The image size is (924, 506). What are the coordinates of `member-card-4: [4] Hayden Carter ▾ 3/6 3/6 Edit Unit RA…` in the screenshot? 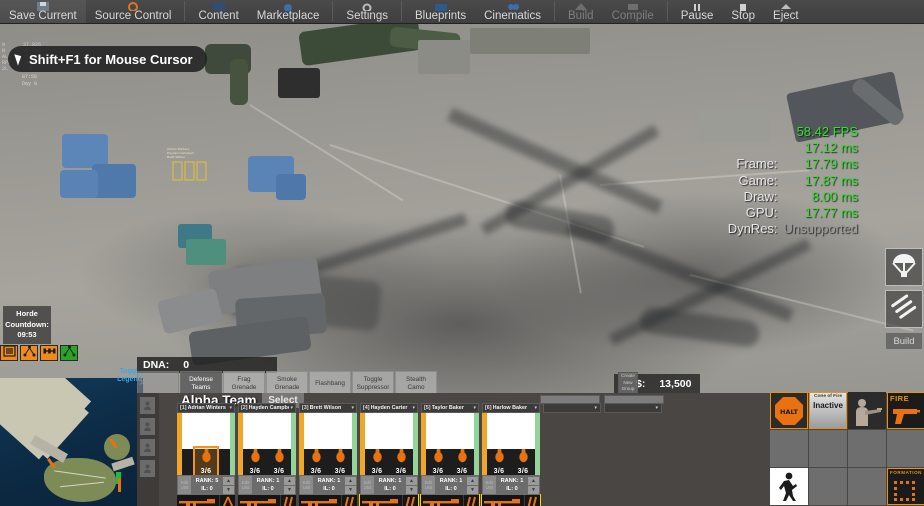 It's located at (389, 454).